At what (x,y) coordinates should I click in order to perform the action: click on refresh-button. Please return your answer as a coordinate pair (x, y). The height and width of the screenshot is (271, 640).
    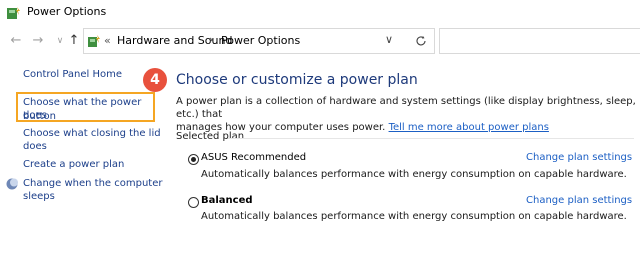
    Looking at the image, I should click on (421, 41).